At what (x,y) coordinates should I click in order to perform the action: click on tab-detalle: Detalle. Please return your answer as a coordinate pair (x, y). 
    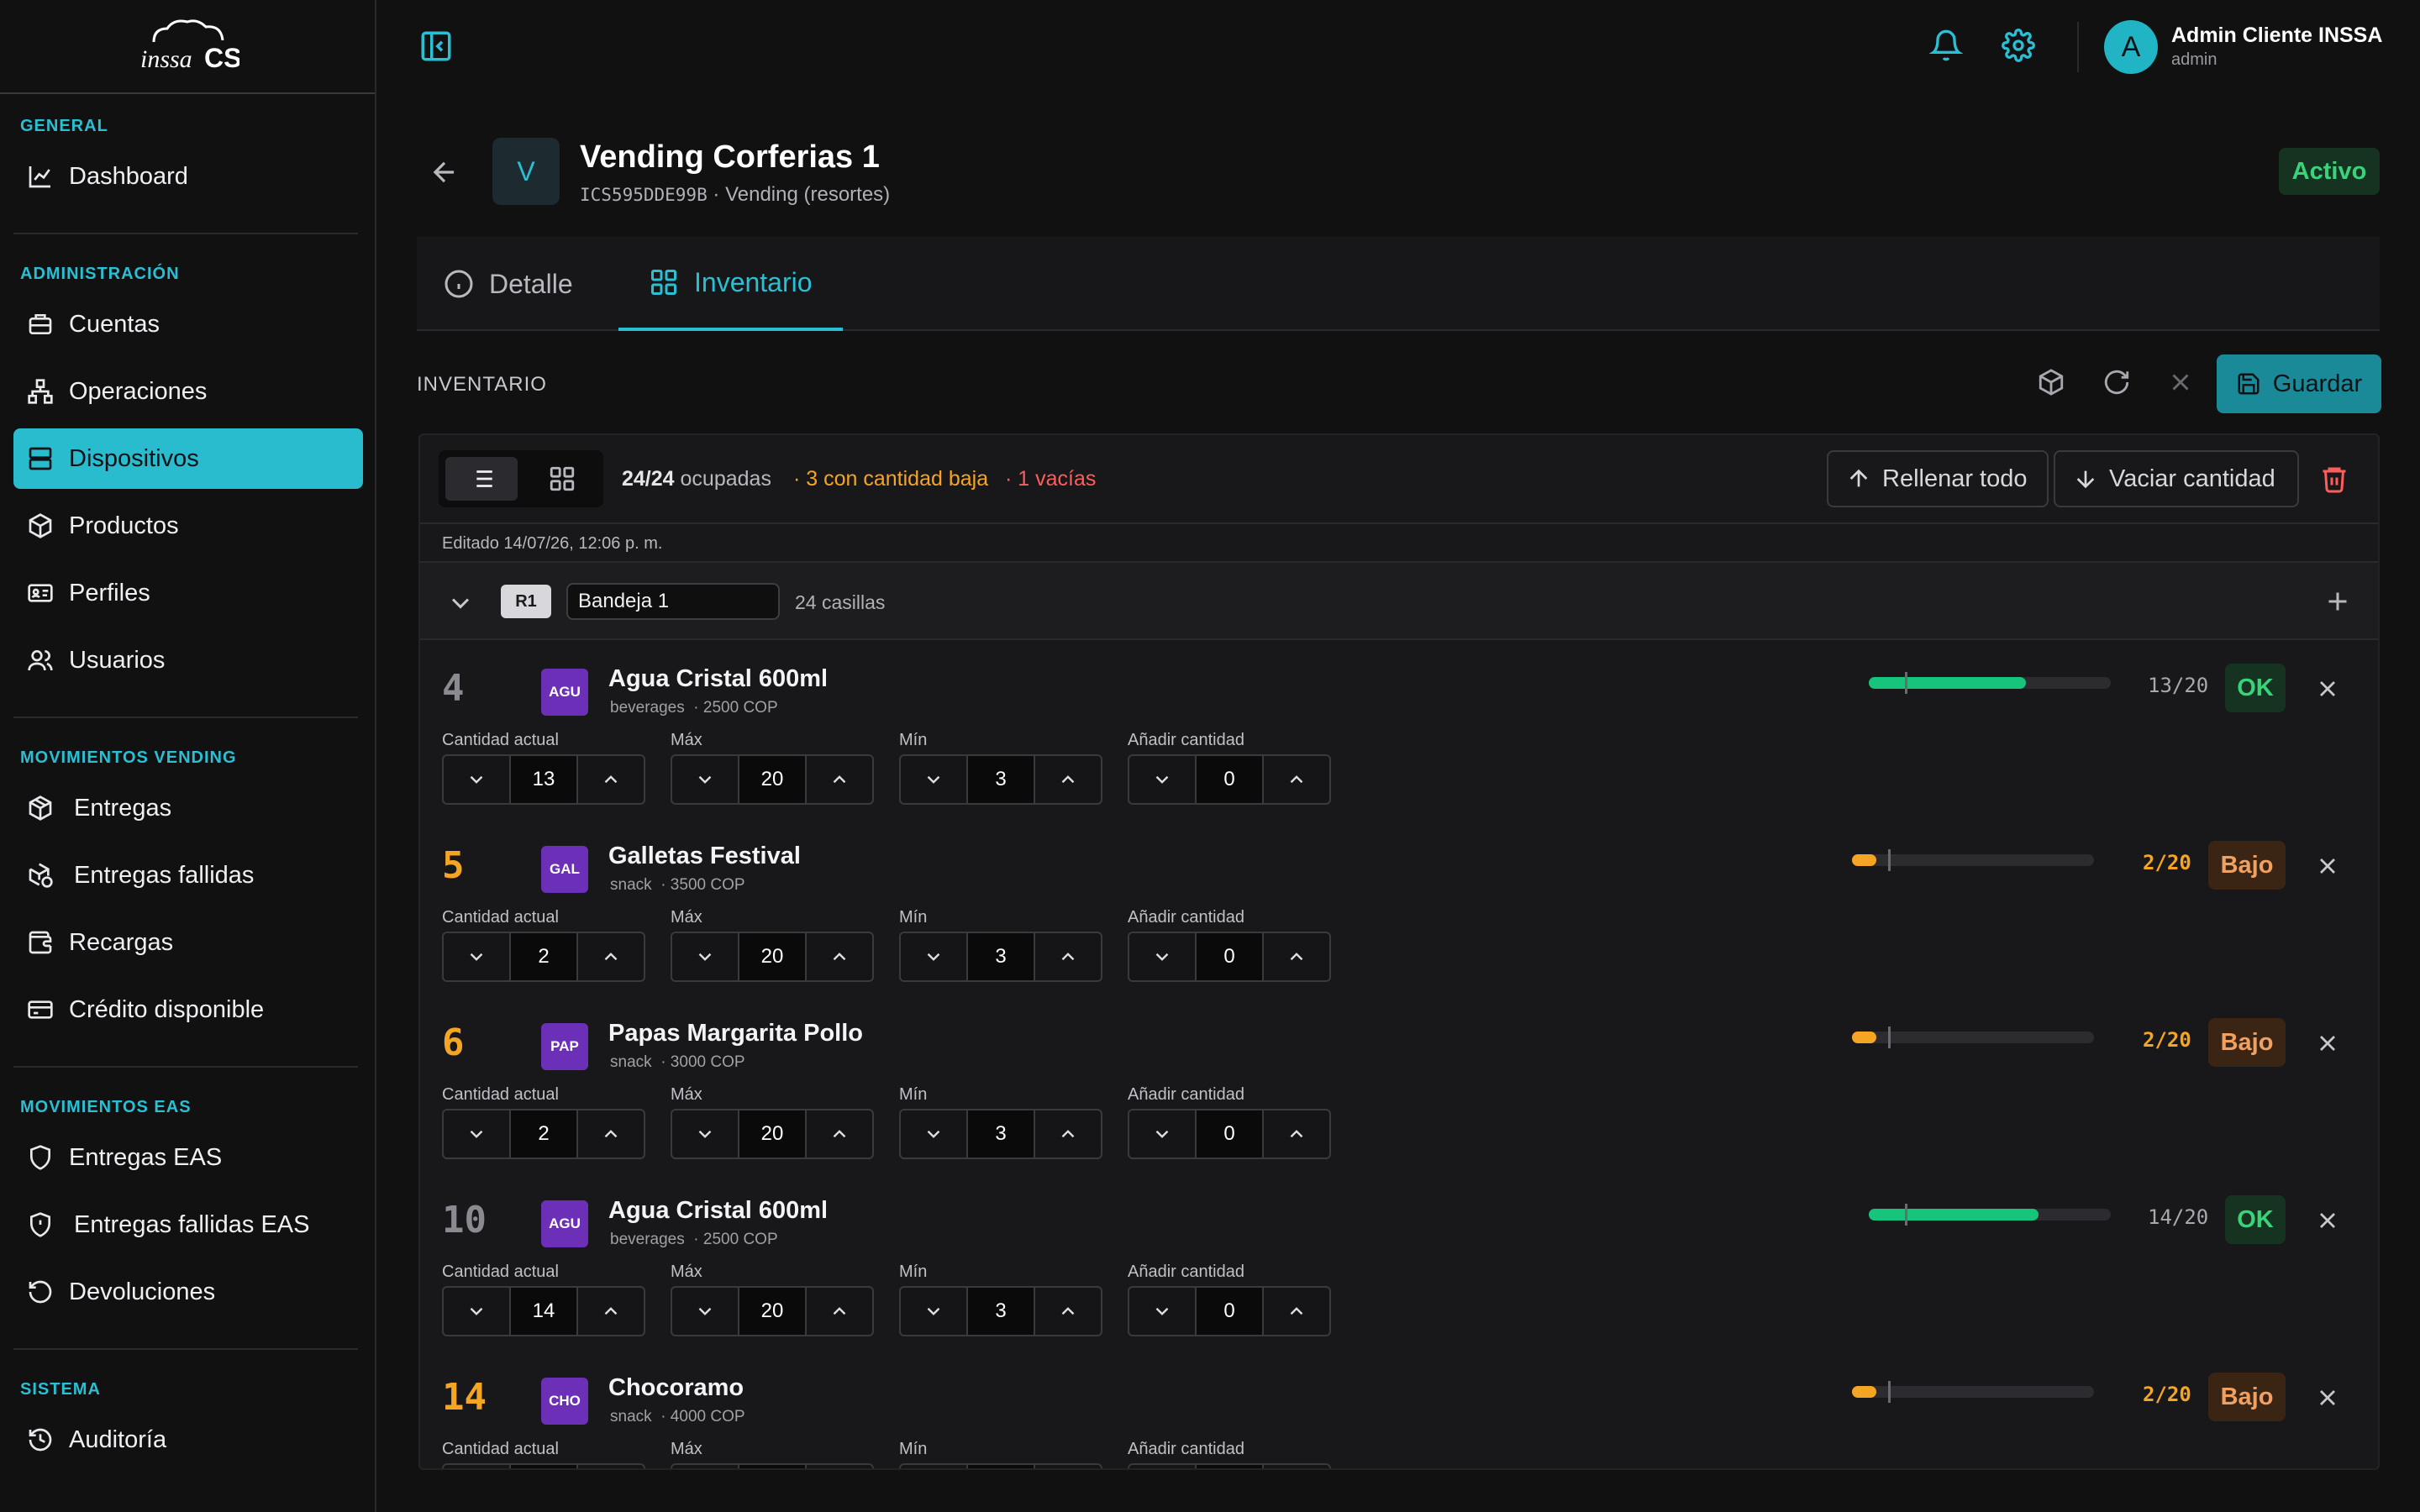
    Looking at the image, I should click on (509, 284).